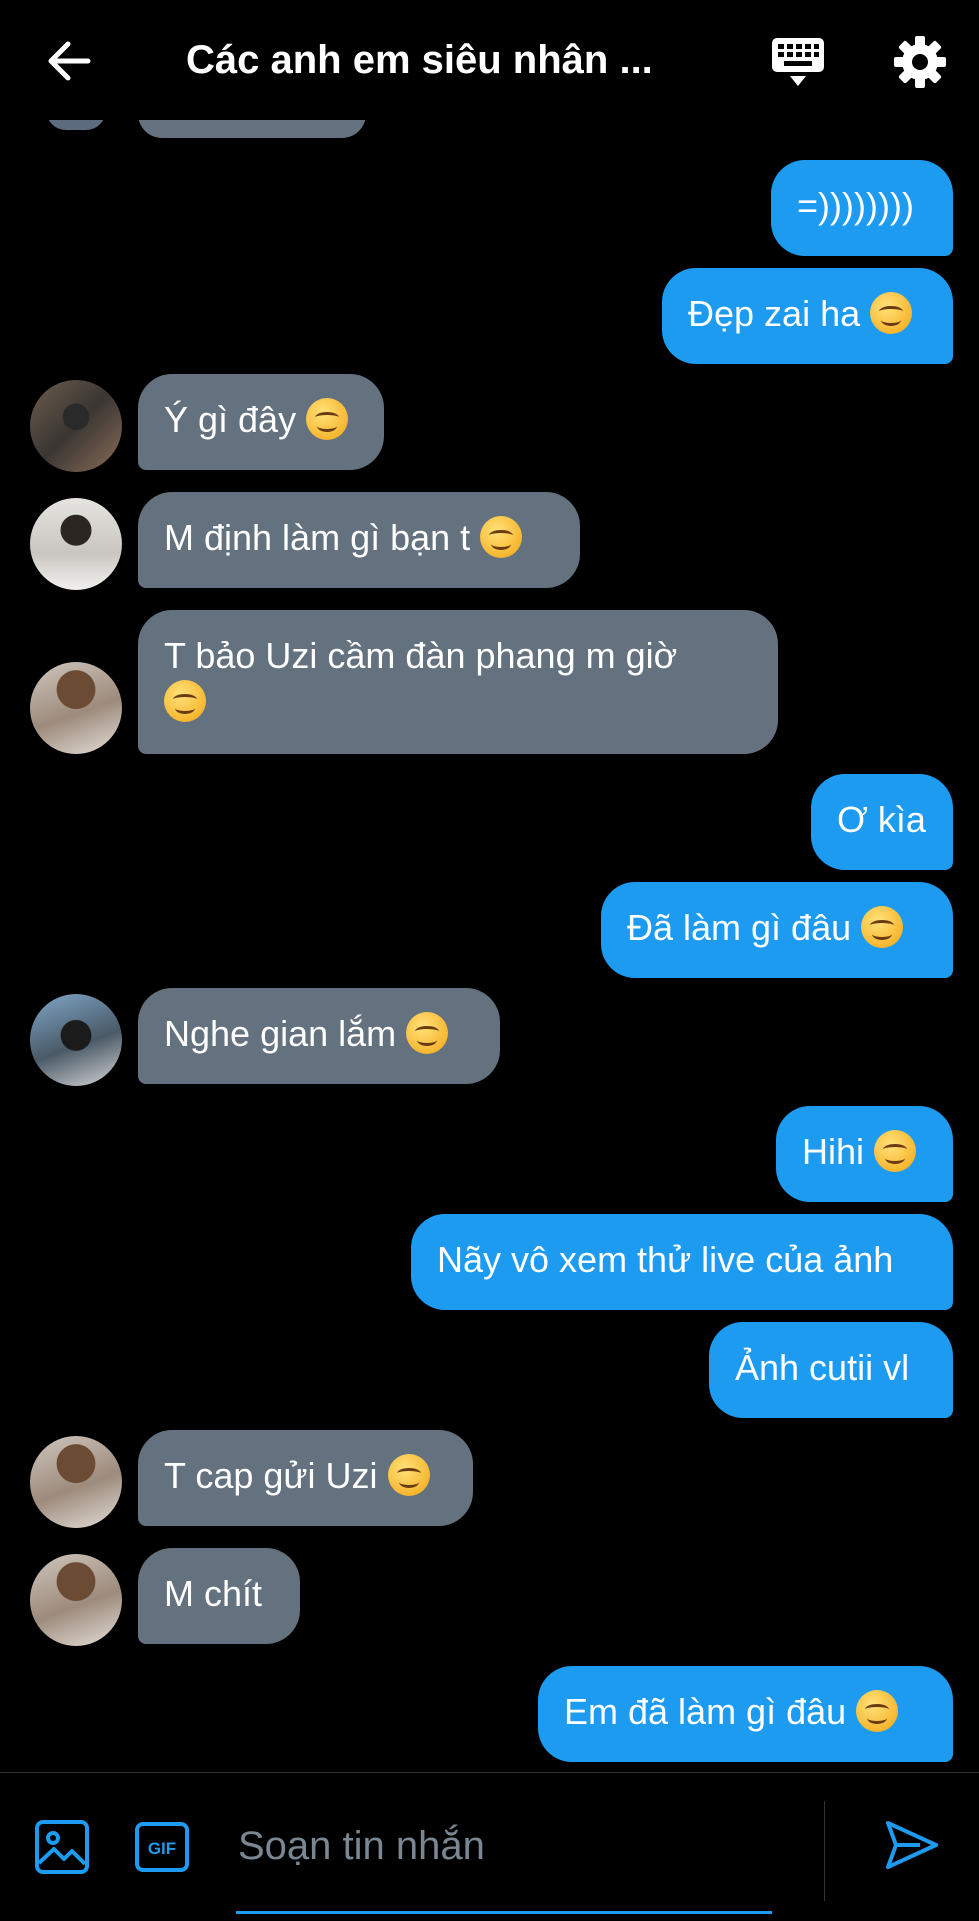 Image resolution: width=979 pixels, height=1921 pixels. I want to click on send-icon, so click(912, 1845).